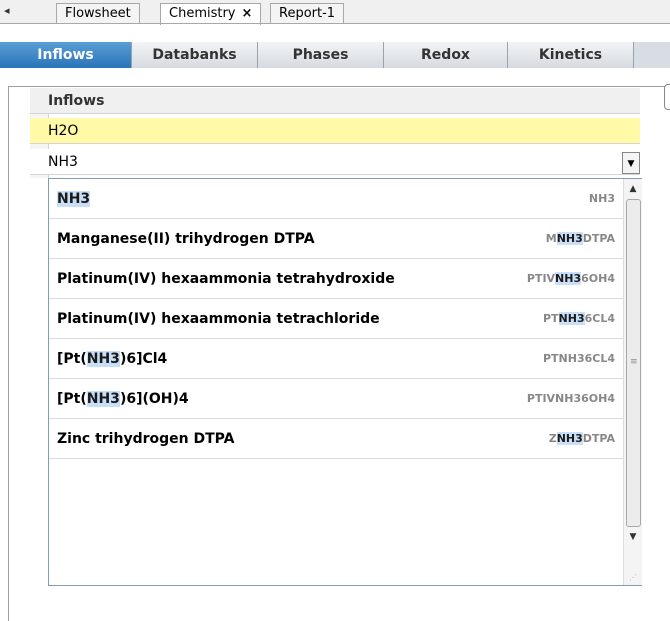 This screenshot has height=621, width=670. What do you see at coordinates (335, 131) in the screenshot?
I see `grid-row-h2o: H2O` at bounding box center [335, 131].